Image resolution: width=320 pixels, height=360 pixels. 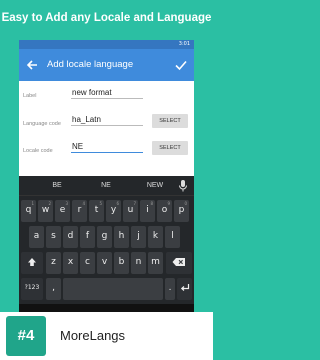 I want to click on key-r: r4, so click(x=79, y=211).